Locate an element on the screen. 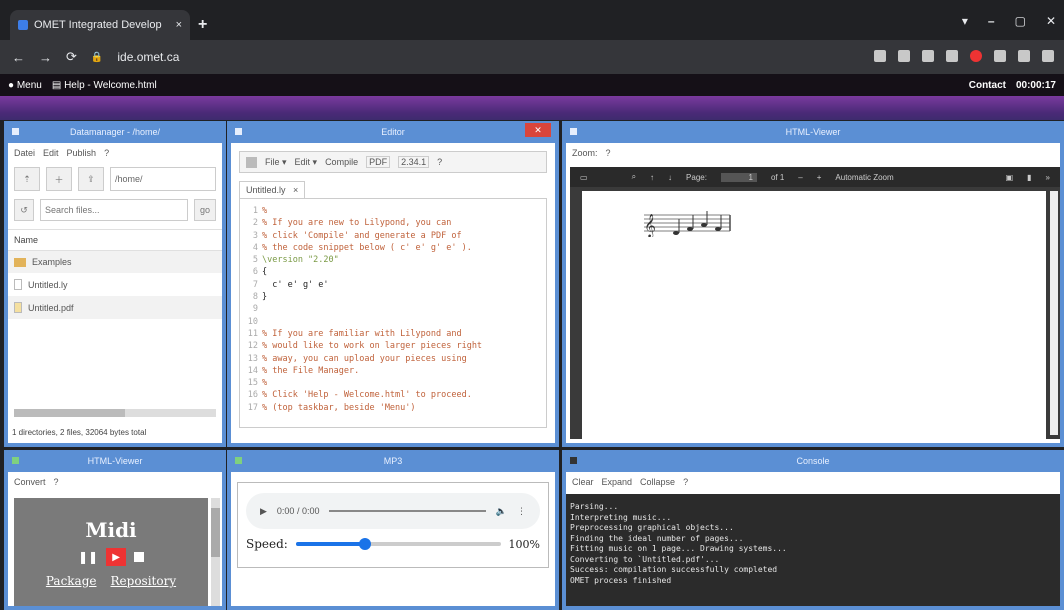 The image size is (1064, 610). search-input is located at coordinates (114, 210).